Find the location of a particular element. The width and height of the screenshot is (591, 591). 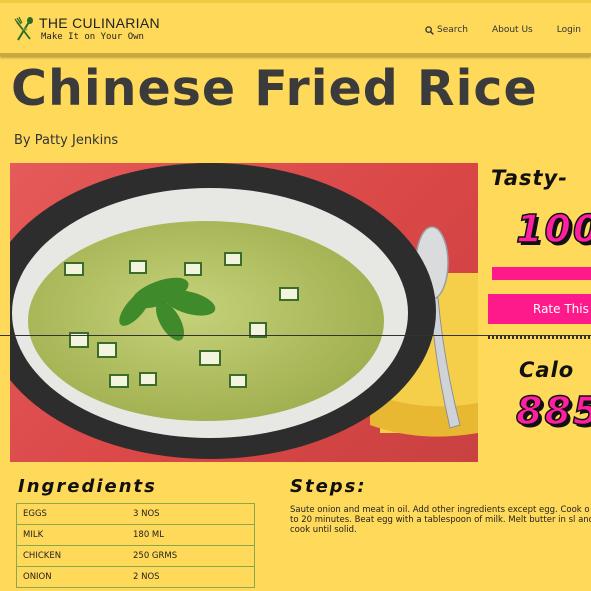

ingredient-name: MILK is located at coordinates (74, 535).